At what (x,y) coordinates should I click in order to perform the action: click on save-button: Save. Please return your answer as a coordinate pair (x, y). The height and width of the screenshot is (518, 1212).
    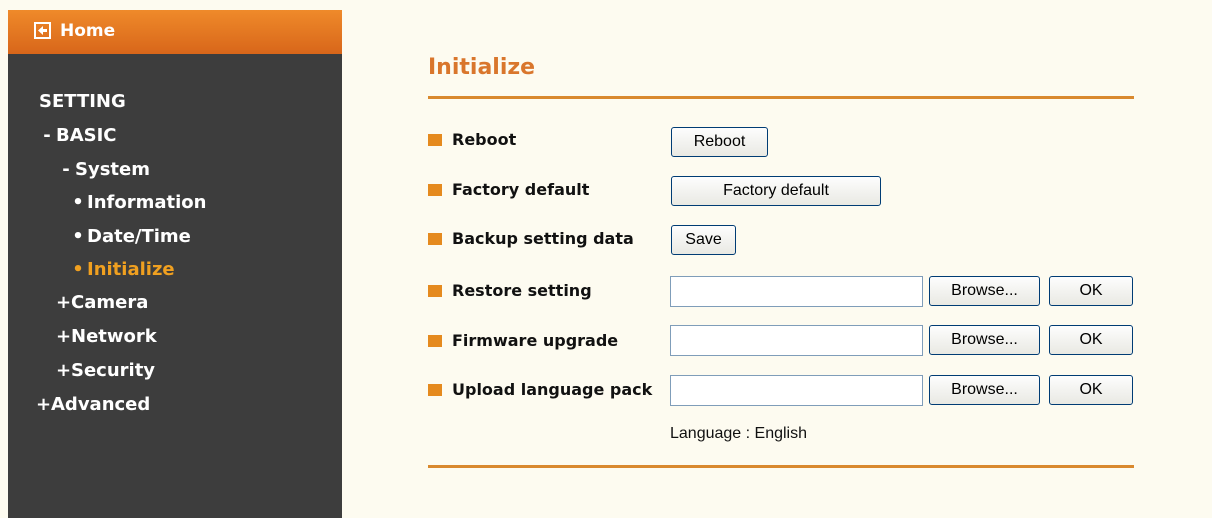
    Looking at the image, I should click on (703, 240).